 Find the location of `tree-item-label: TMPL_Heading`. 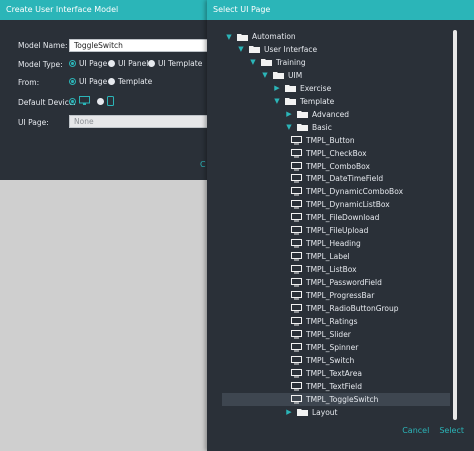

tree-item-label: TMPL_Heading is located at coordinates (333, 244).